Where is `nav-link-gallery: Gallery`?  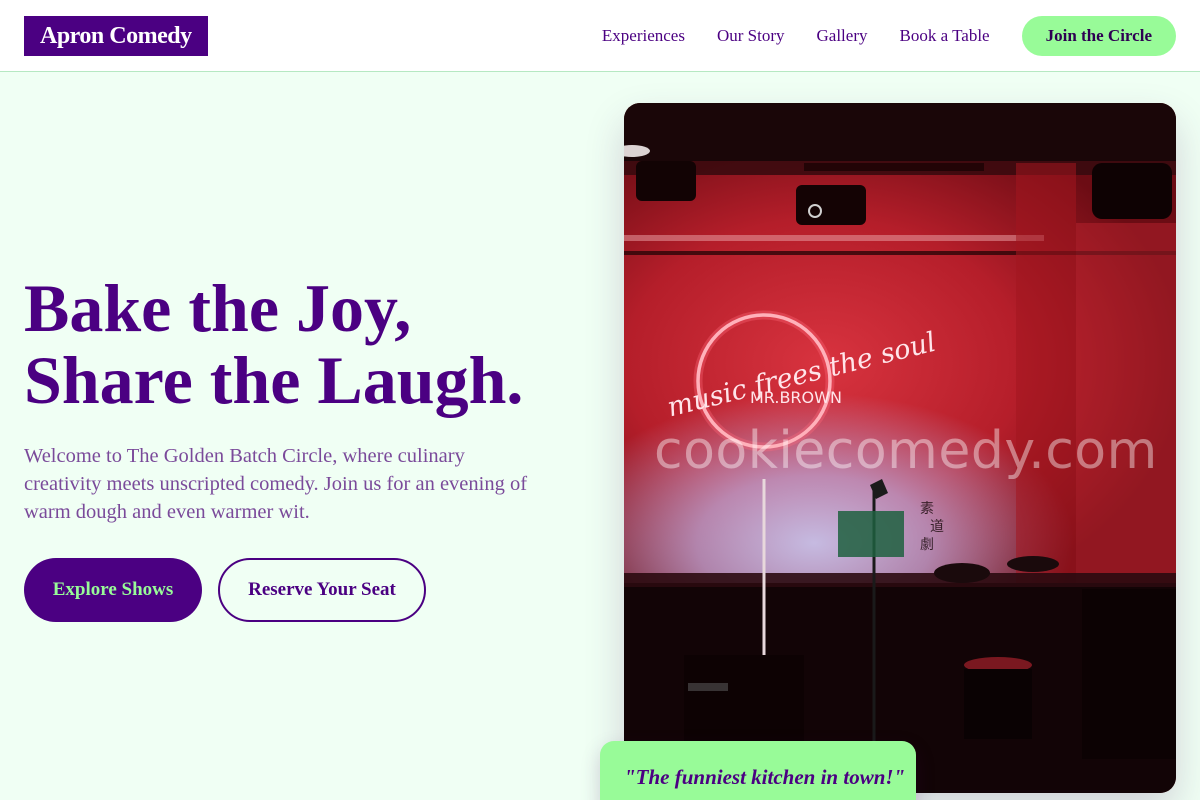 nav-link-gallery: Gallery is located at coordinates (842, 36).